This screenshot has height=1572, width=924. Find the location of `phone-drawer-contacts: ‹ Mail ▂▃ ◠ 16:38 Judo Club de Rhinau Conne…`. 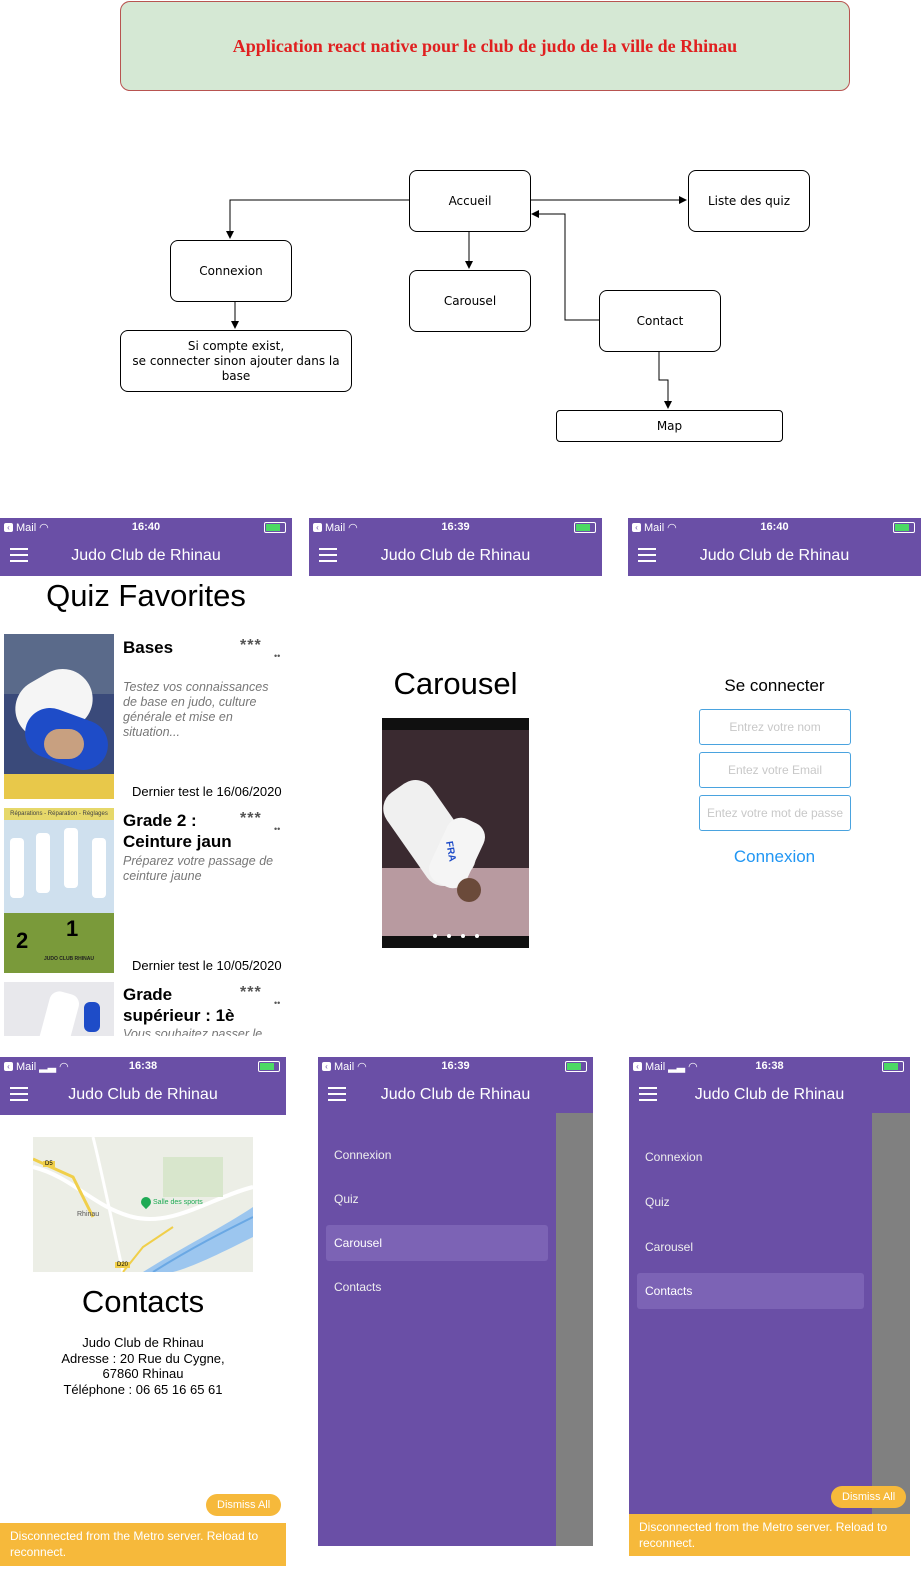

phone-drawer-contacts: ‹ Mail ▂▃ ◠ 16:38 Judo Club de Rhinau Conne… is located at coordinates (769, 1306).